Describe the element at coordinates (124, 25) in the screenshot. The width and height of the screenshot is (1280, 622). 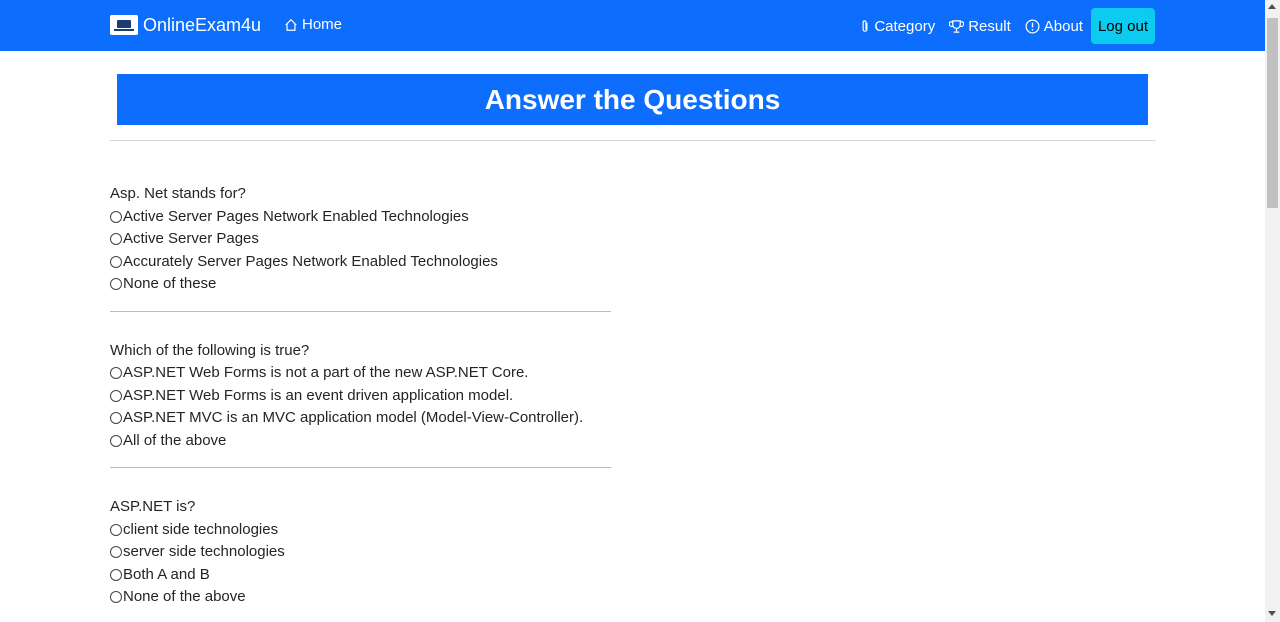
I see `brand-logo-icon` at that location.